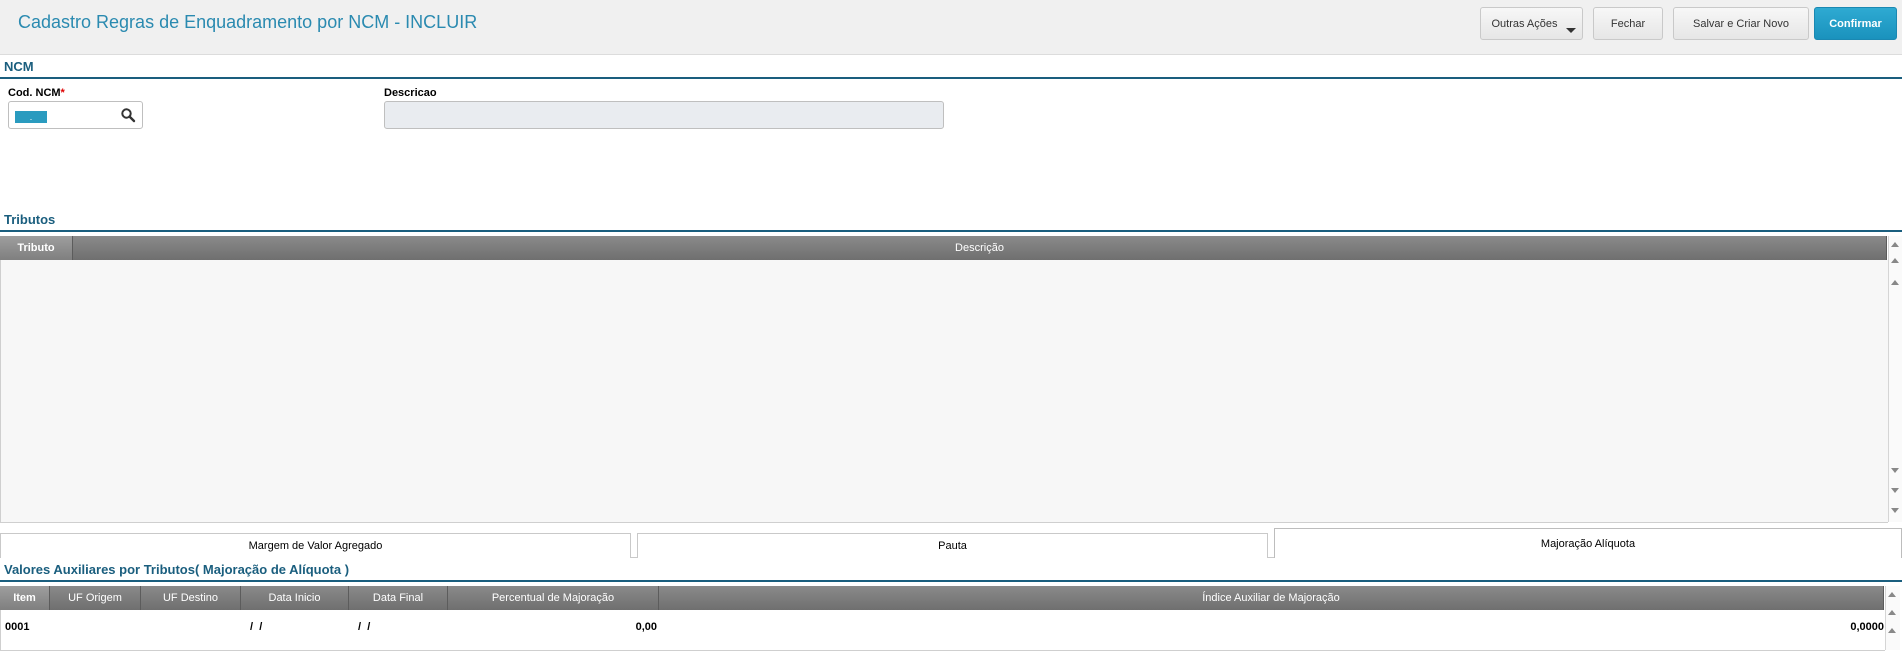 The height and width of the screenshot is (651, 1902). What do you see at coordinates (1867, 627) in the screenshot?
I see `cell-indice: 0,0000` at bounding box center [1867, 627].